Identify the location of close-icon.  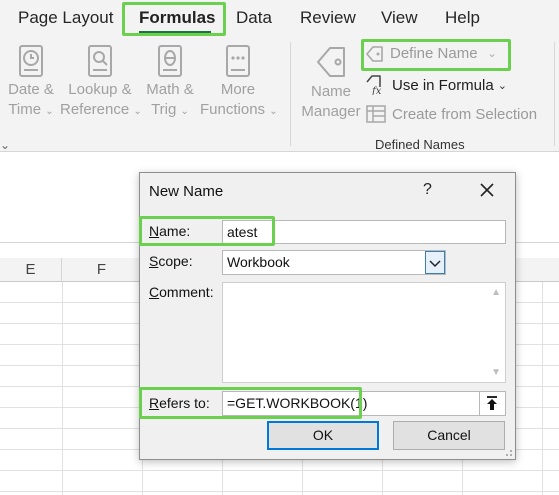
(487, 190).